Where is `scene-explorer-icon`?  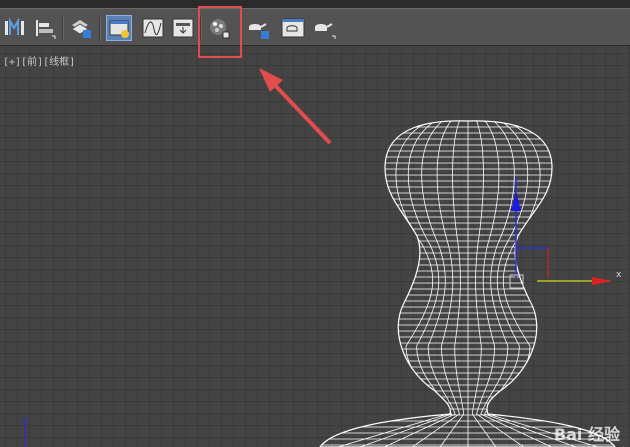 scene-explorer-icon is located at coordinates (119, 29).